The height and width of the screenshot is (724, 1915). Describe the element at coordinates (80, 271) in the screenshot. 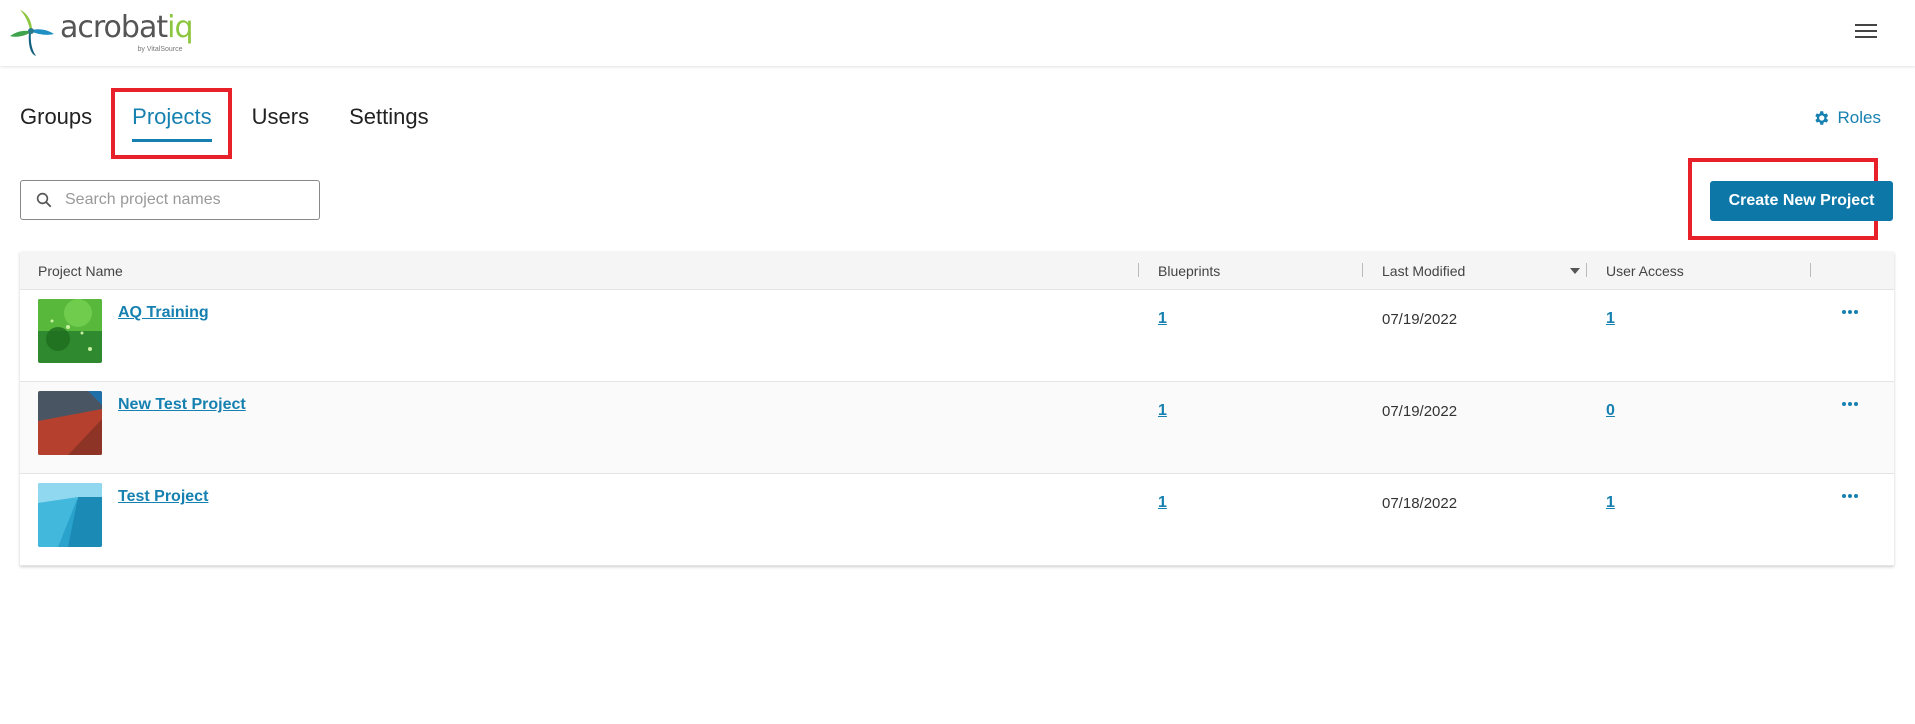

I see `header-project-name: Project Name` at that location.